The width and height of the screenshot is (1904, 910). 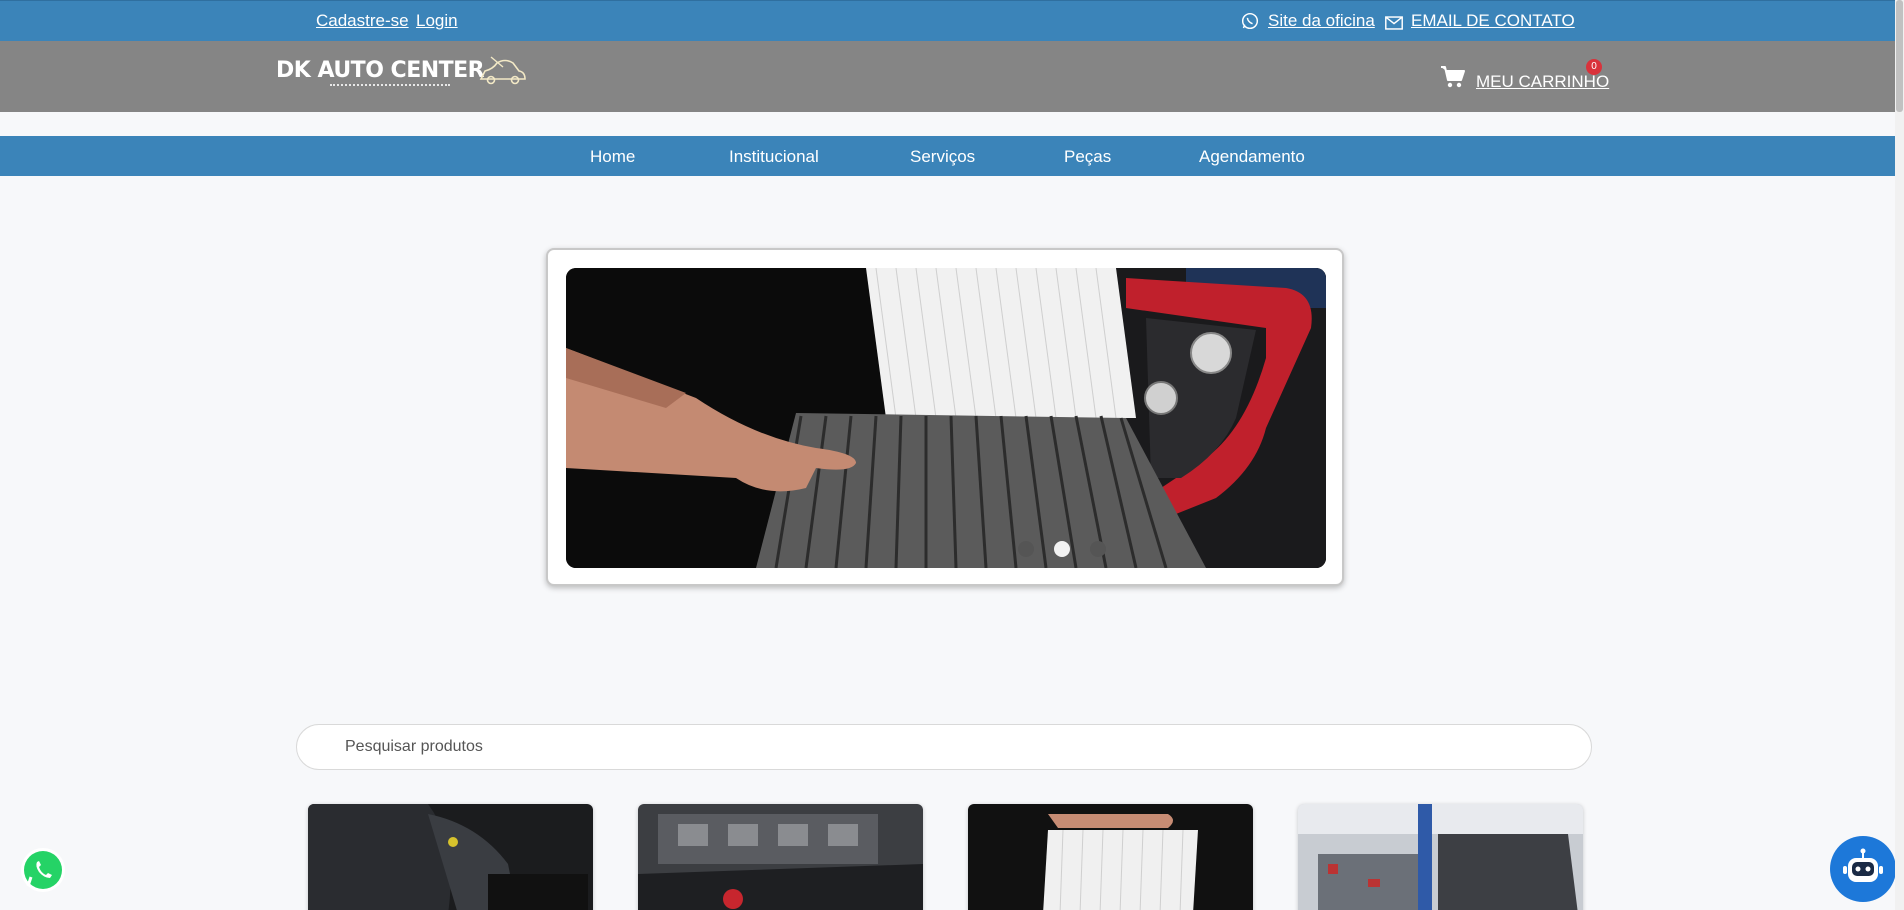 I want to click on nav-pecas: Peças, so click(x=1087, y=157).